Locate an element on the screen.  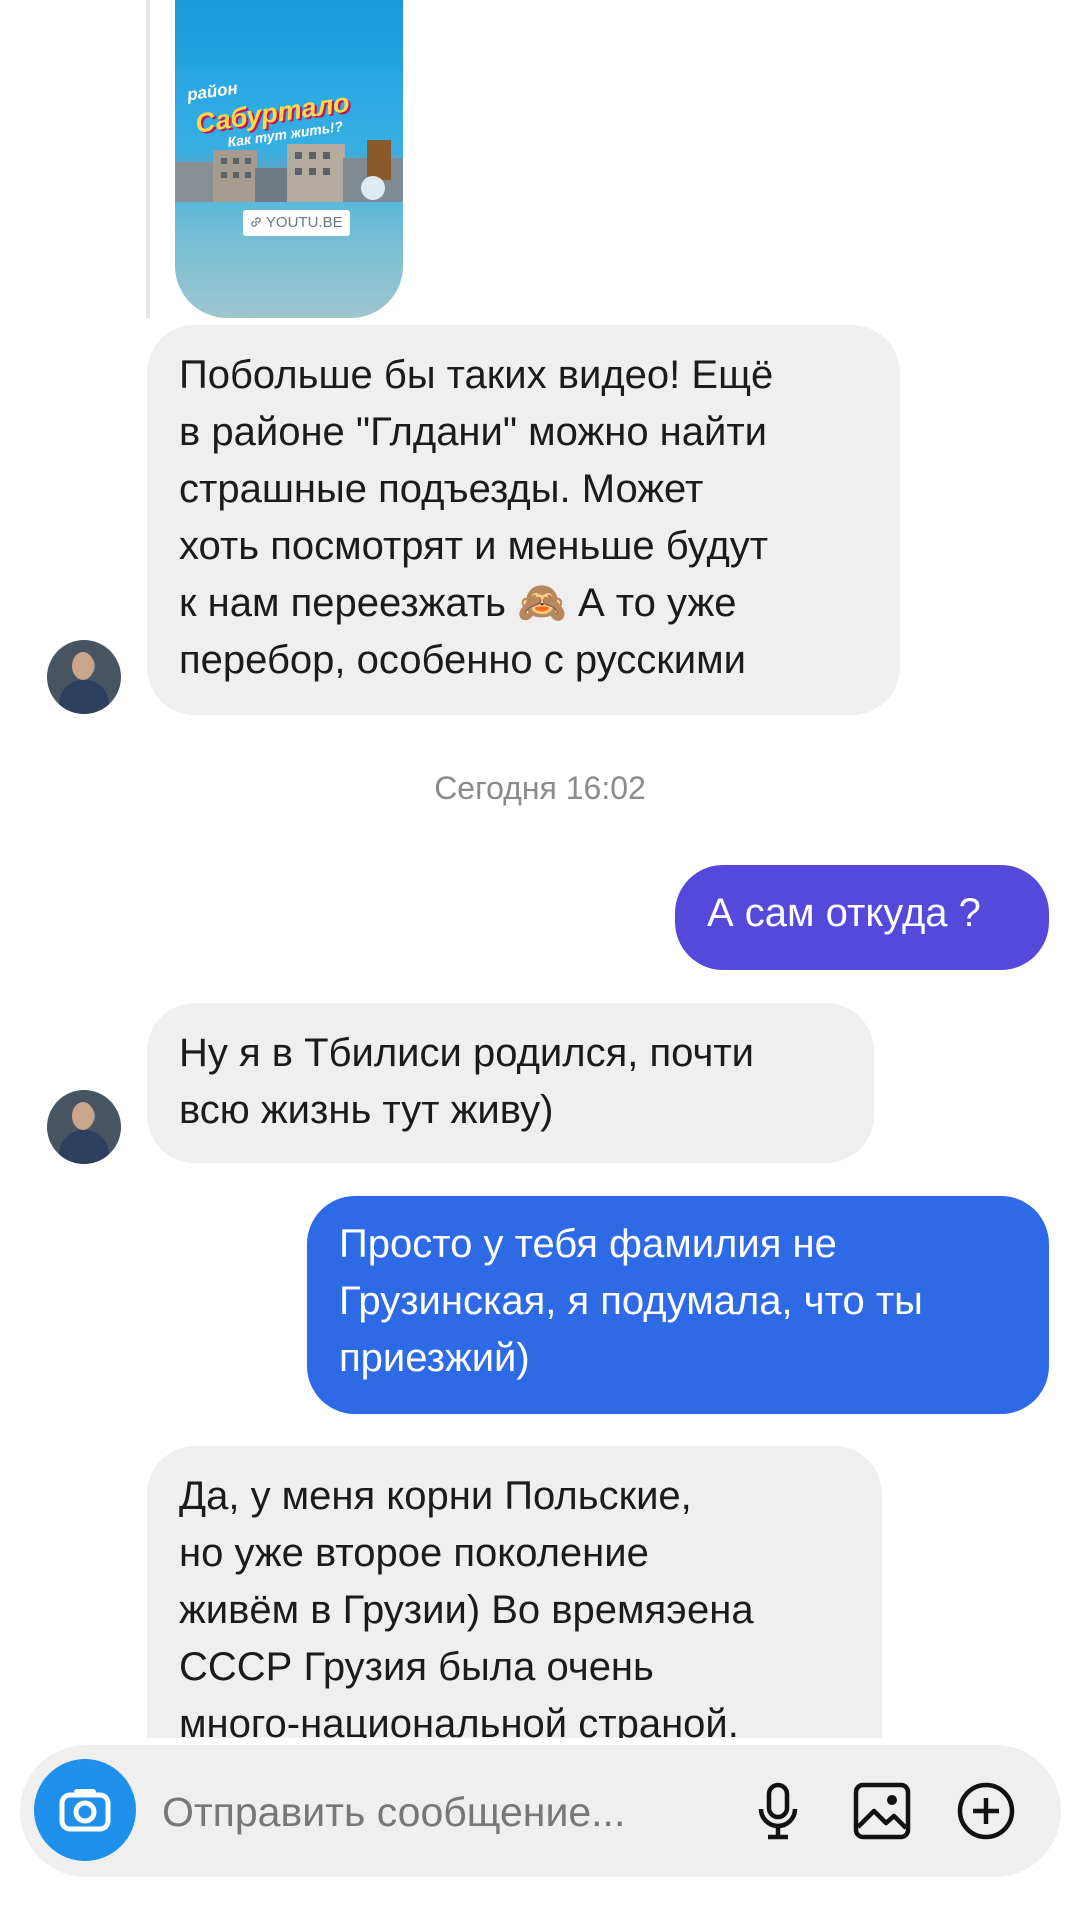
image-icon is located at coordinates (882, 1811).